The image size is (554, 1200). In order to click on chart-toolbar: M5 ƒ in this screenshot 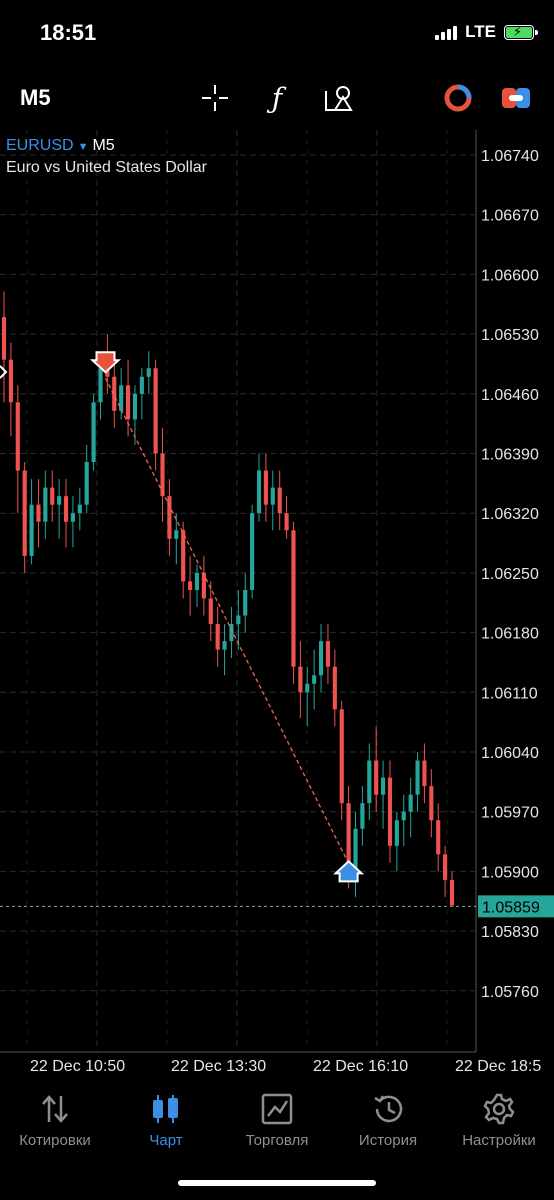, I will do `click(277, 98)`.